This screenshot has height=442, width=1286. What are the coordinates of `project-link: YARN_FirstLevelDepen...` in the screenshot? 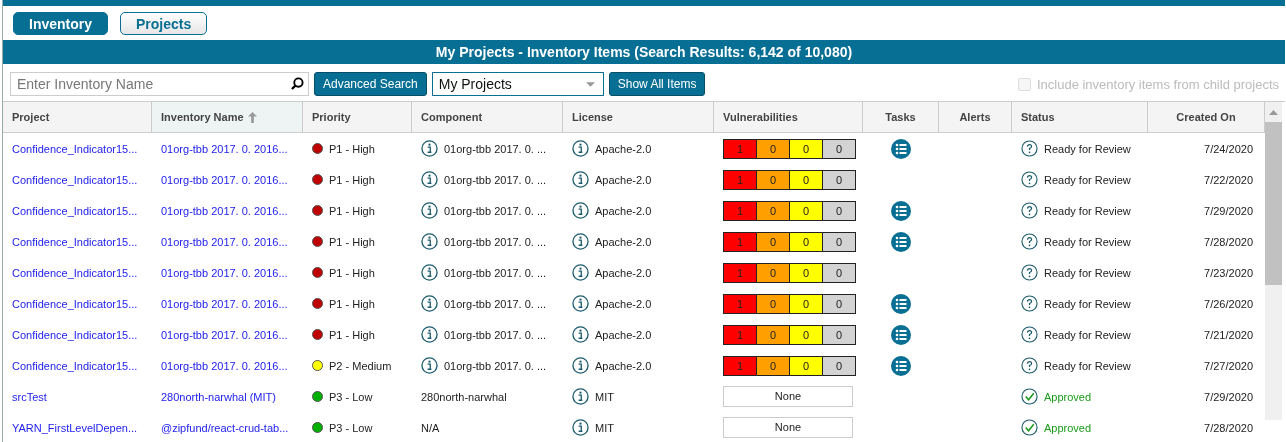 It's located at (75, 427).